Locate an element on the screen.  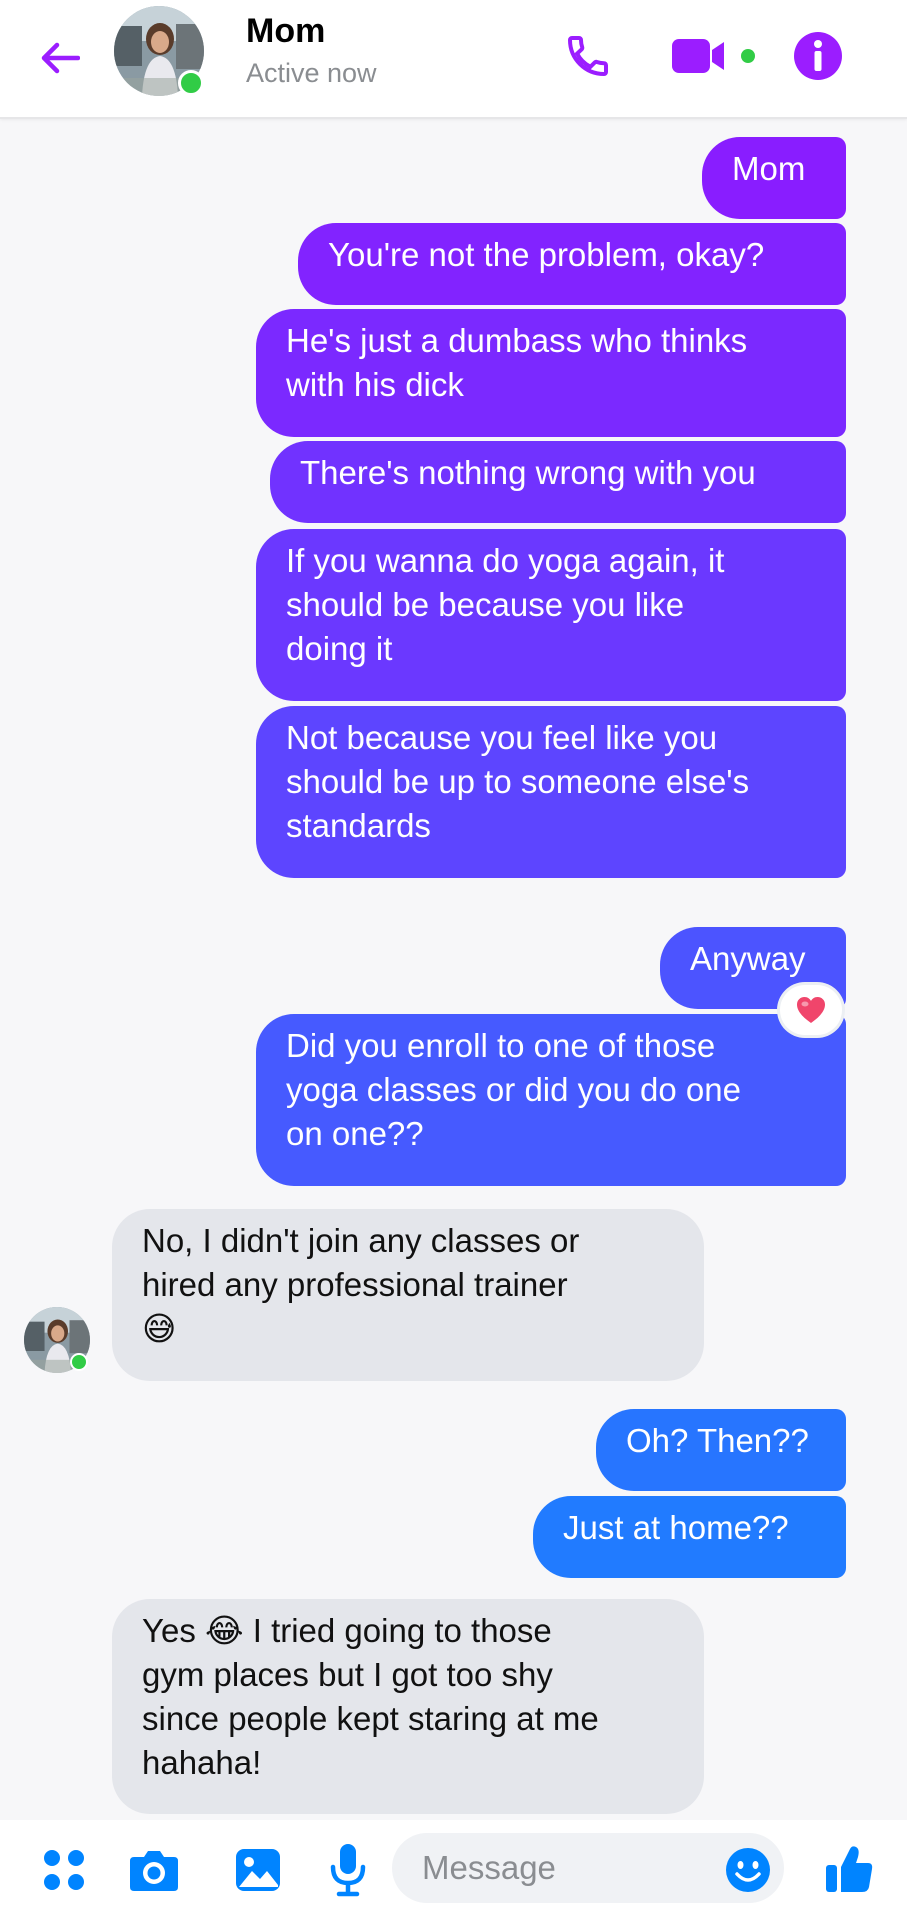
outgoing-message: Mom is located at coordinates (774, 178).